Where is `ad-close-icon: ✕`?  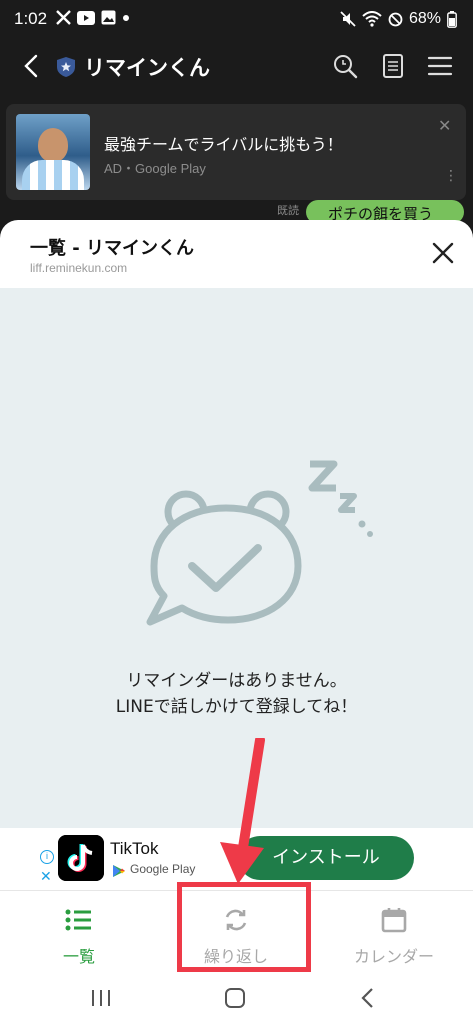 ad-close-icon: ✕ is located at coordinates (444, 125).